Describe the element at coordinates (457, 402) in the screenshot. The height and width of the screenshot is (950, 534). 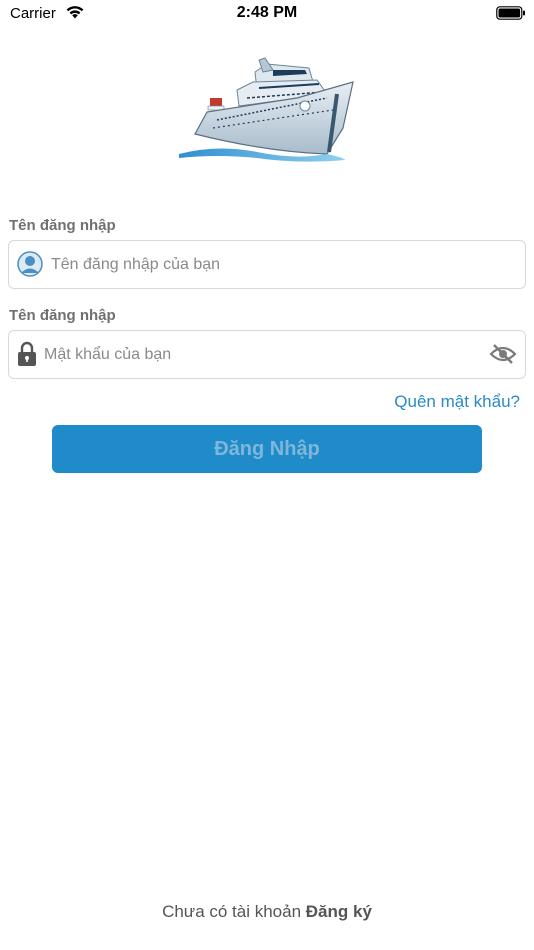
I see `forgot-password-link: Quên mật khẩu?` at that location.